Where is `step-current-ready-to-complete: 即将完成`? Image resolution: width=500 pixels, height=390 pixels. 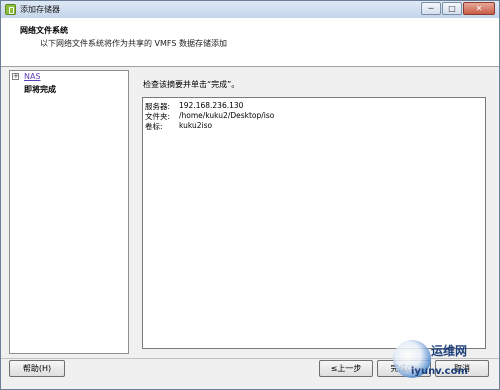 step-current-ready-to-complete: 即将完成 is located at coordinates (40, 89).